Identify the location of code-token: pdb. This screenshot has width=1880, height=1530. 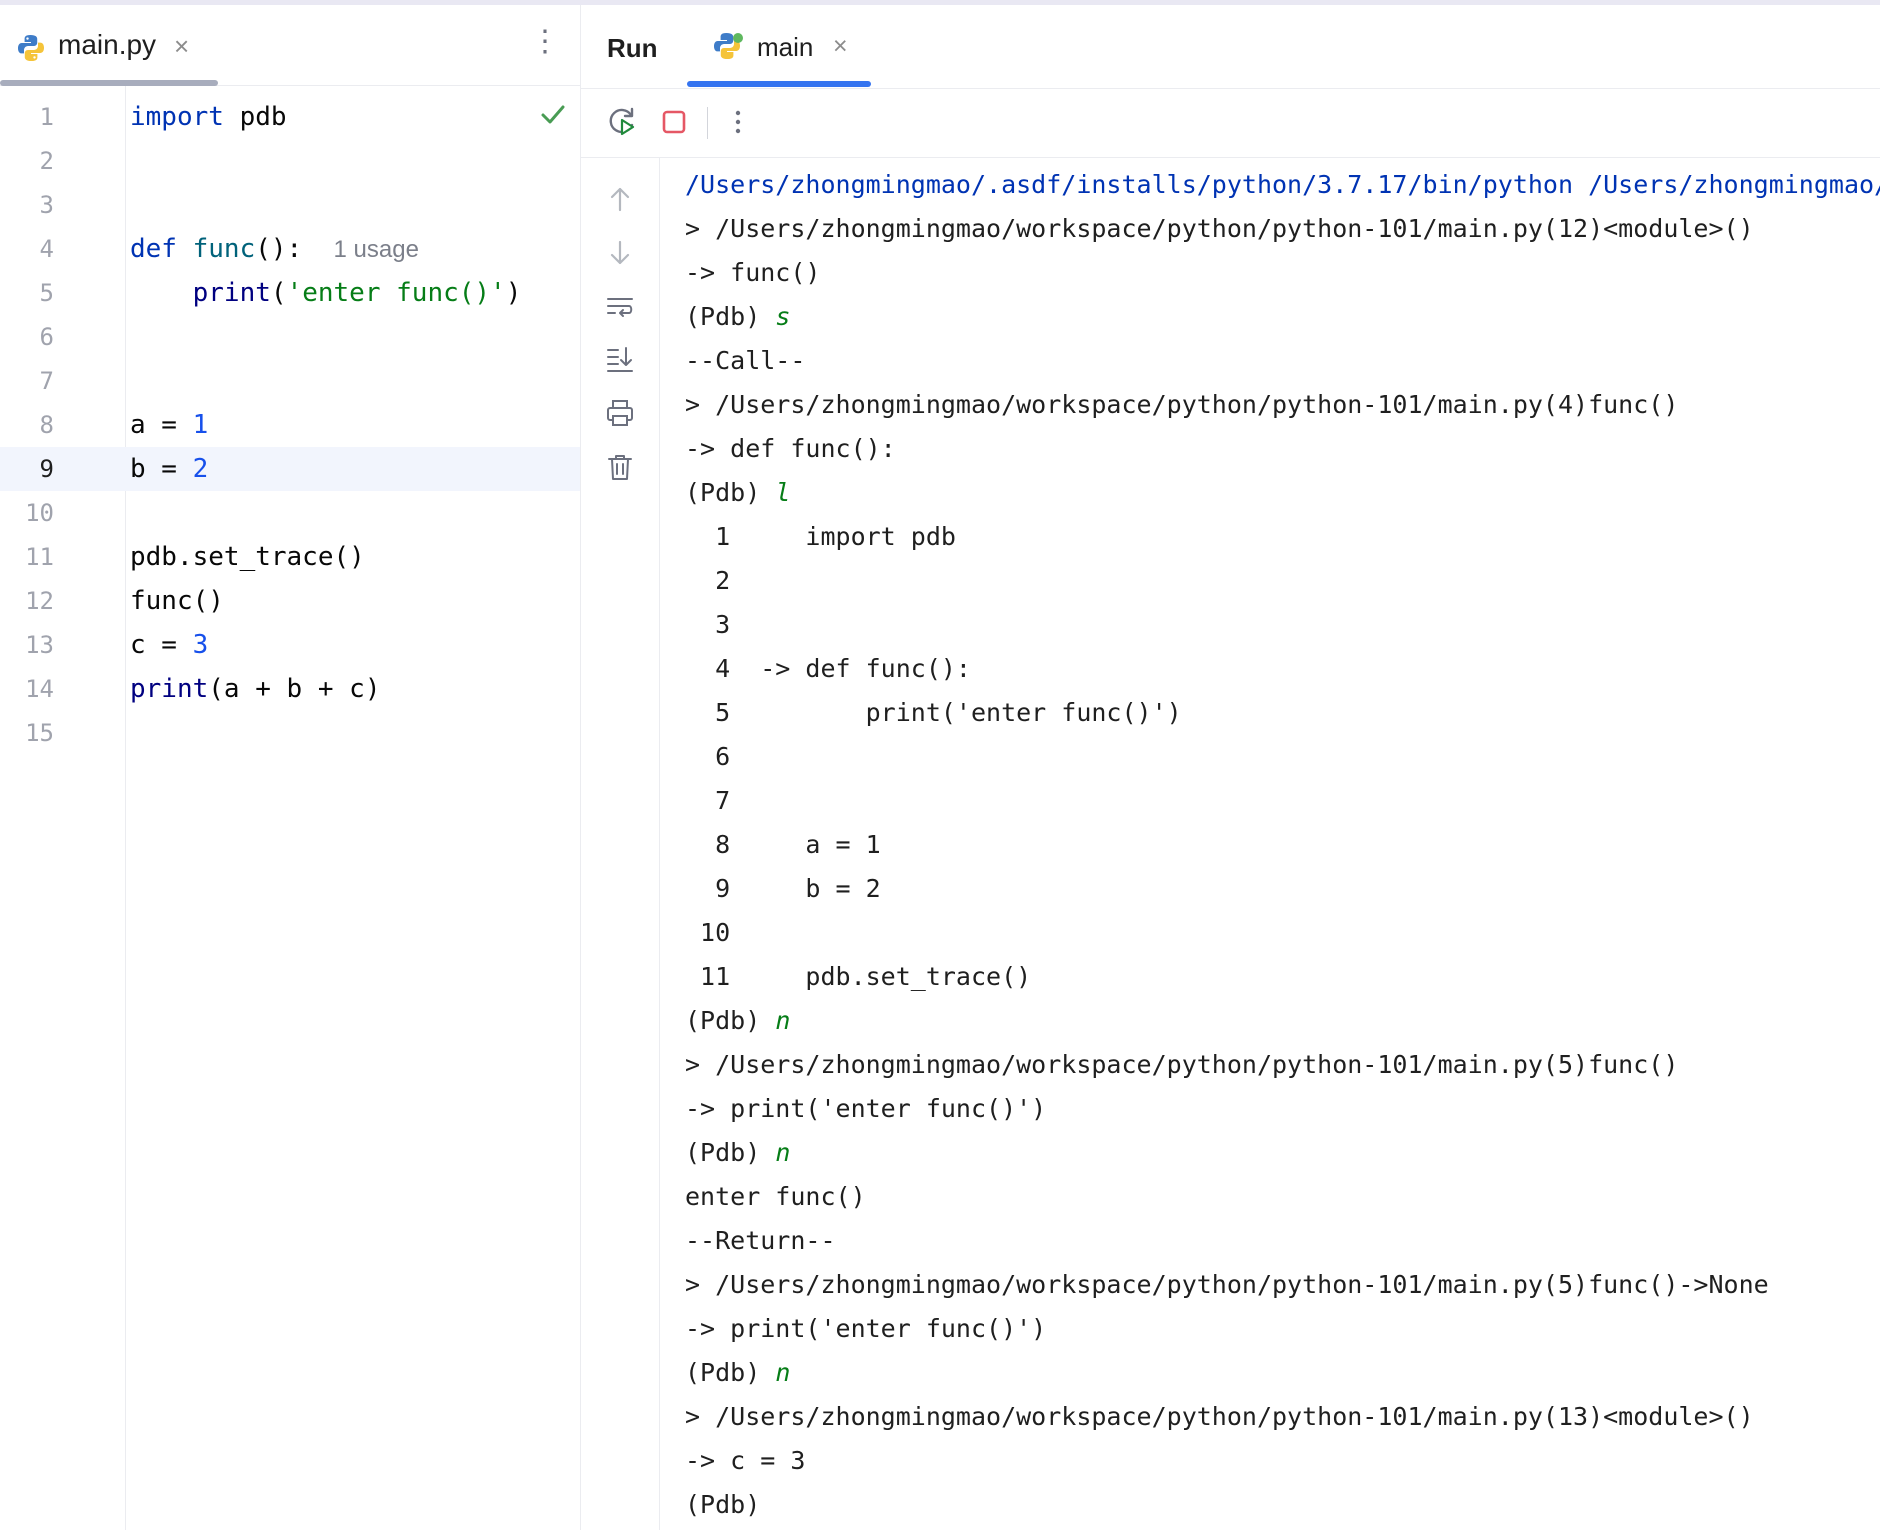
(255, 117).